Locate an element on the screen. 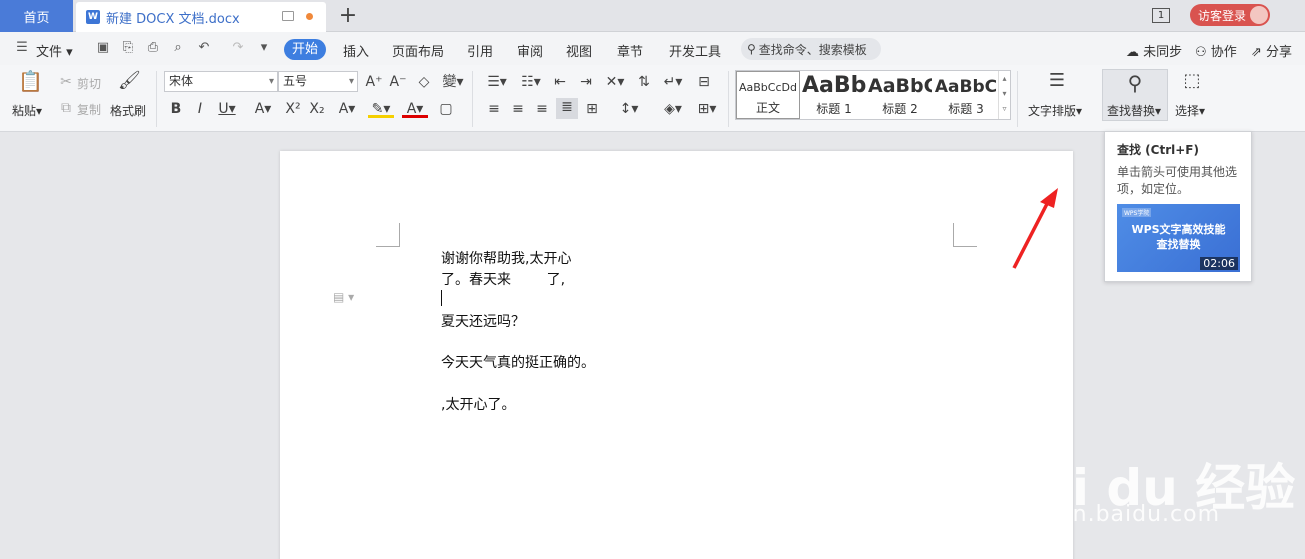 This screenshot has height=559, width=1305. paste-icon: 📋 is located at coordinates (30, 84).